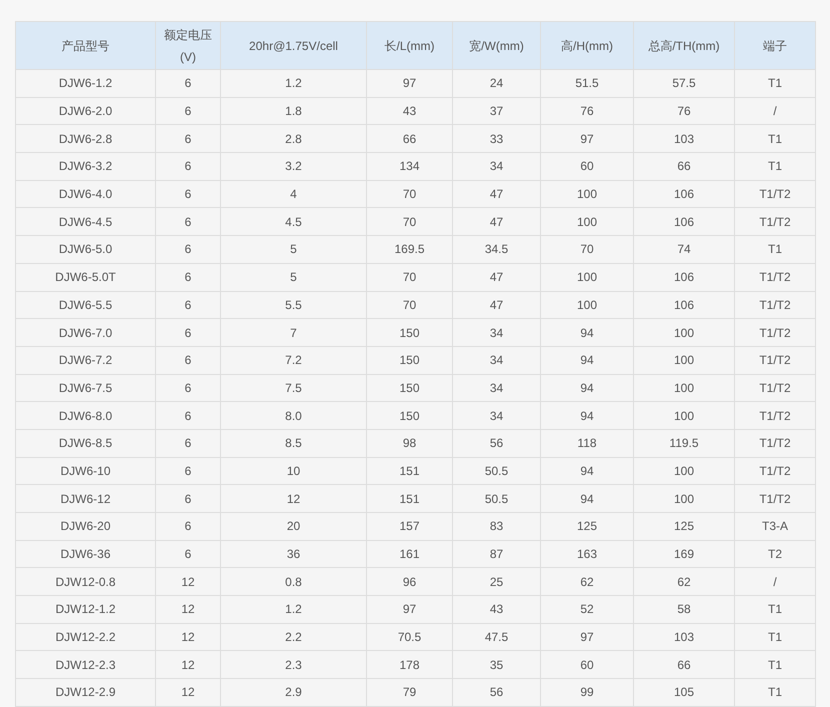  I want to click on table-cell: DJW6-5.5, so click(86, 305).